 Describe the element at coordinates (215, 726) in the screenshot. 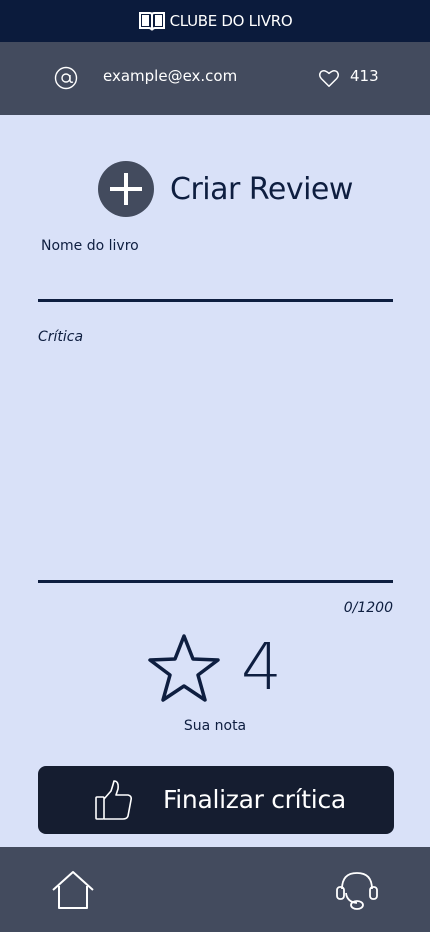

I see `rating-label: Sua nota` at that location.